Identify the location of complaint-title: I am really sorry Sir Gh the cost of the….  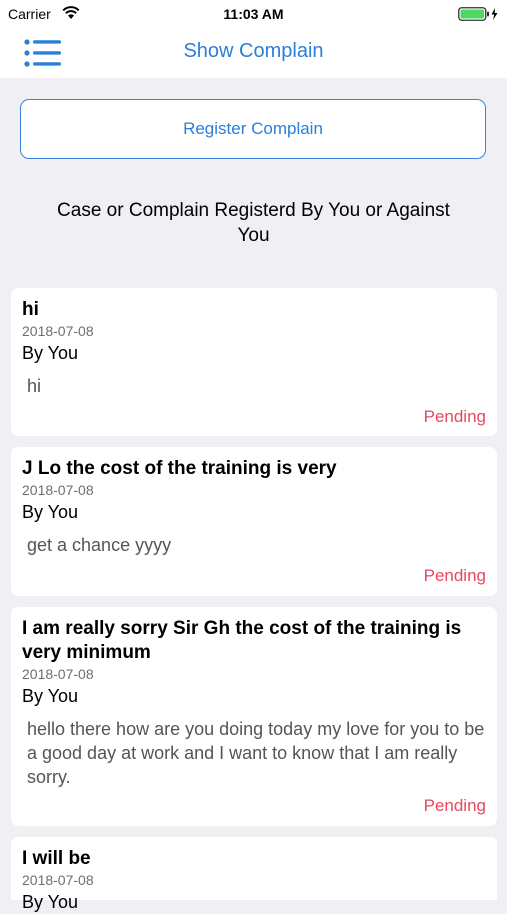
(242, 640).